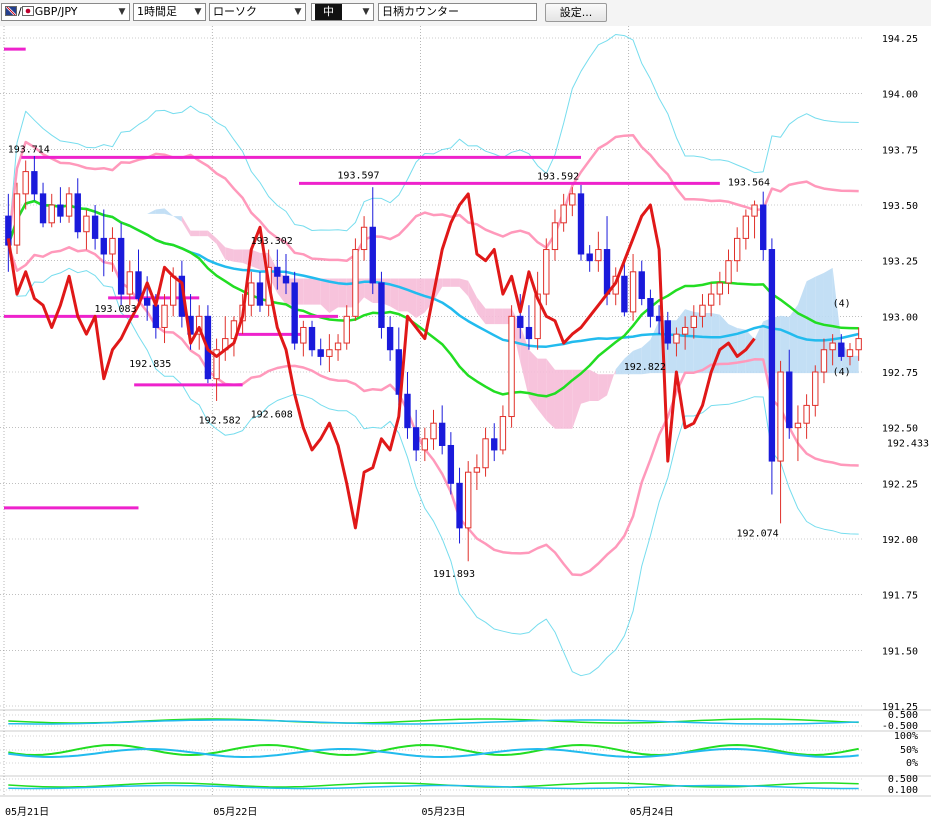 Image resolution: width=931 pixels, height=819 pixels. Describe the element at coordinates (257, 12) in the screenshot. I see `chart-style-select: ローソク ▼` at that location.